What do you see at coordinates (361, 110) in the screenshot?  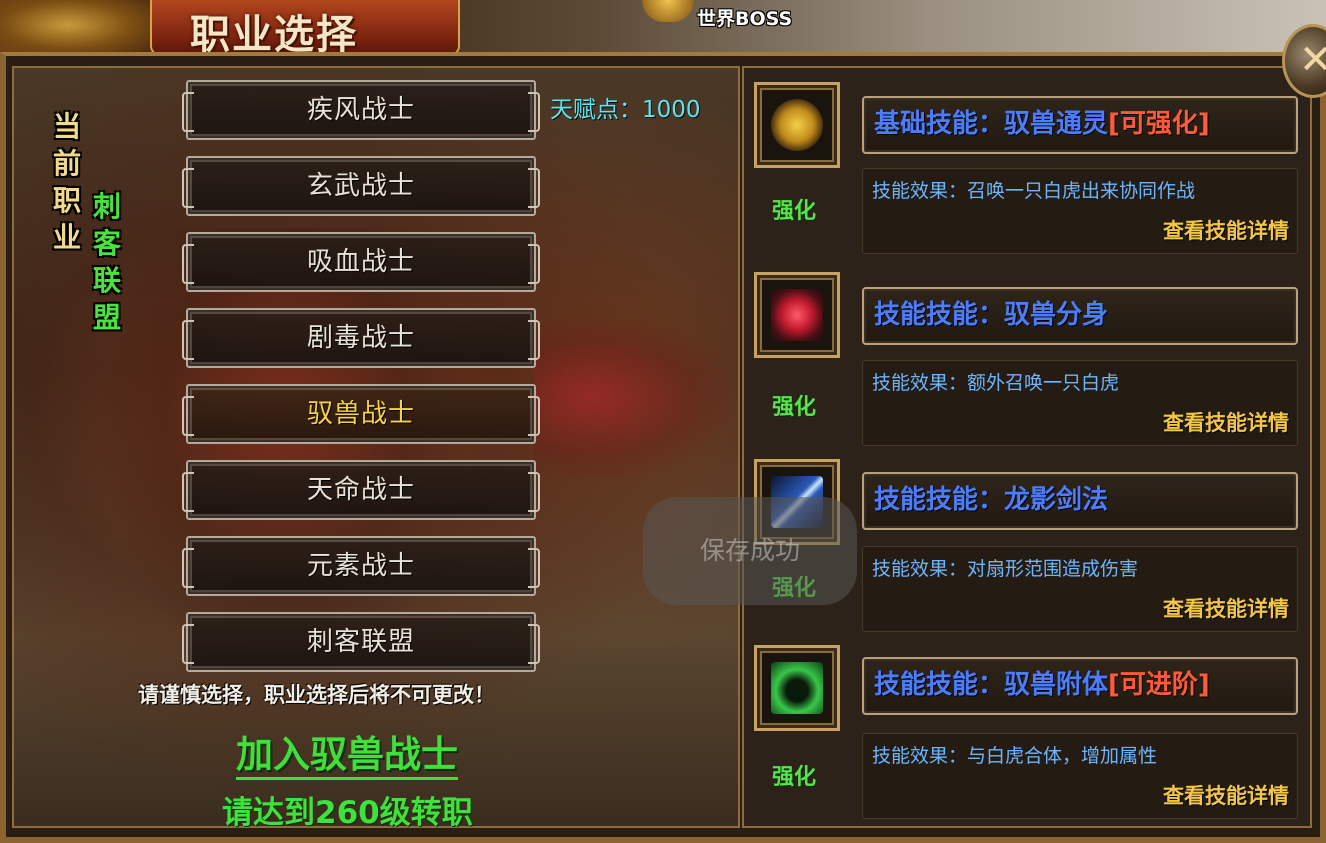 I see `class-button-jifeng: 疾风战士` at bounding box center [361, 110].